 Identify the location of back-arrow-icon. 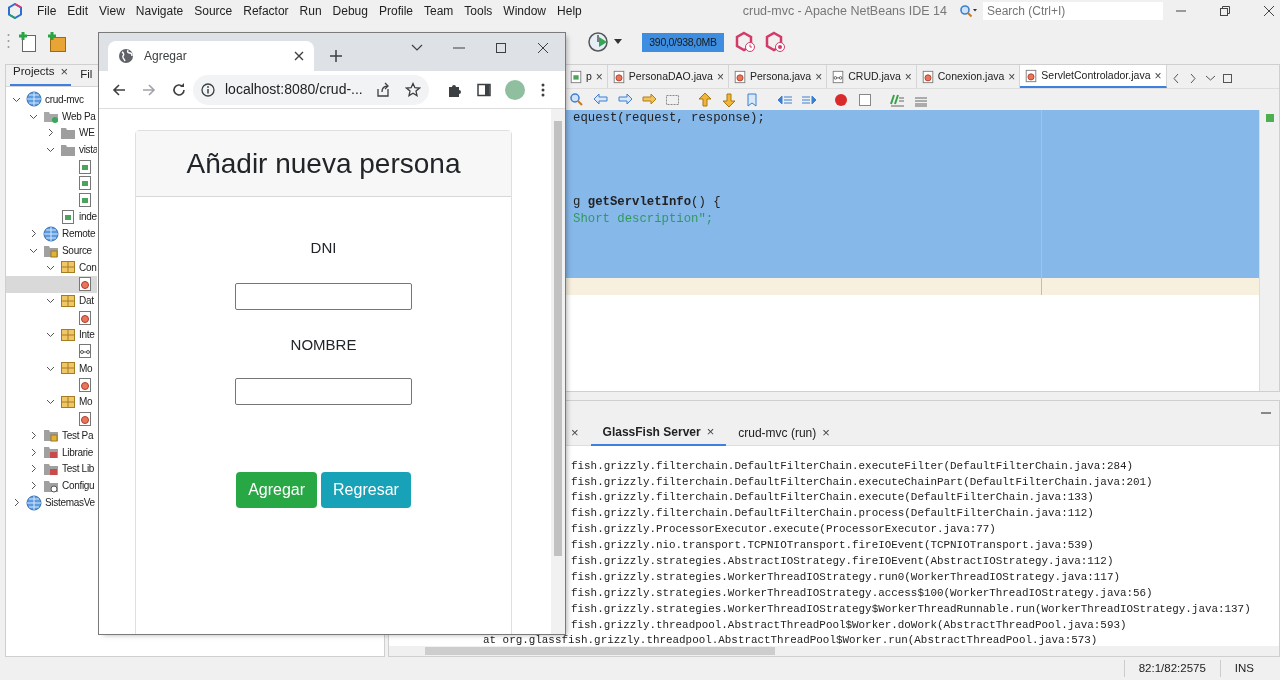
(119, 89).